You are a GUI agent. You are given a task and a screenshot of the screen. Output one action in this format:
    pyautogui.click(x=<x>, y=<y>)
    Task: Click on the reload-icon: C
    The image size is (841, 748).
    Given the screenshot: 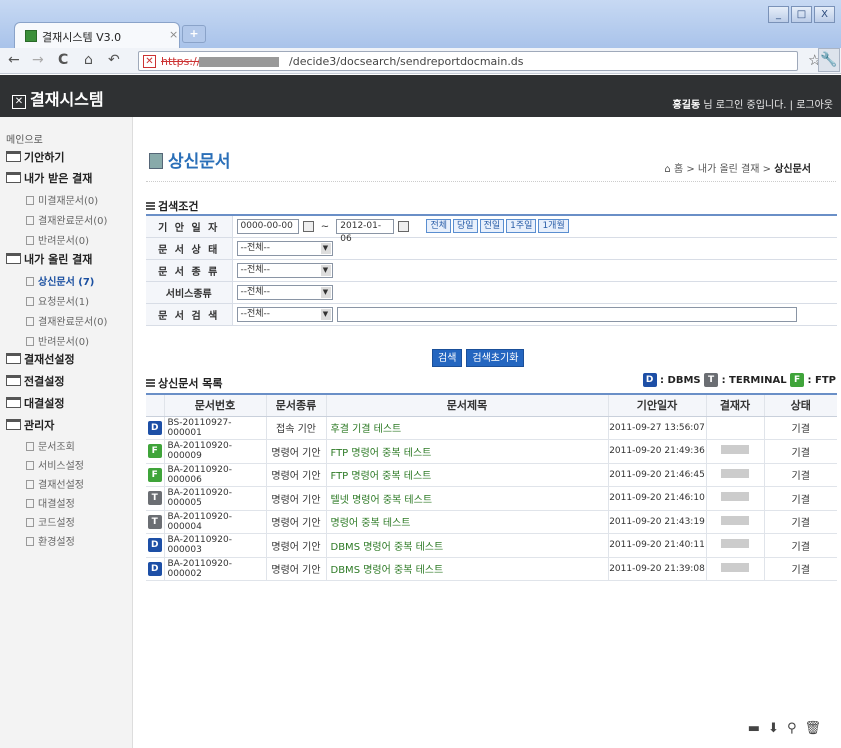 What is the action you would take?
    pyautogui.click(x=63, y=60)
    